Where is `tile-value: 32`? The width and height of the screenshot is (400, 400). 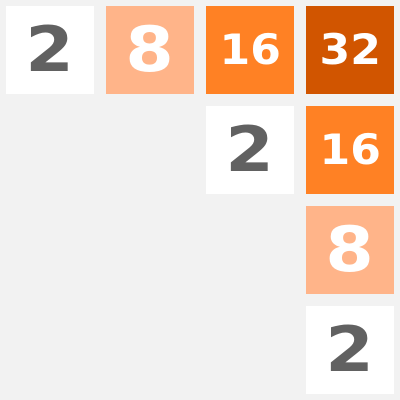 tile-value: 32 is located at coordinates (350, 49).